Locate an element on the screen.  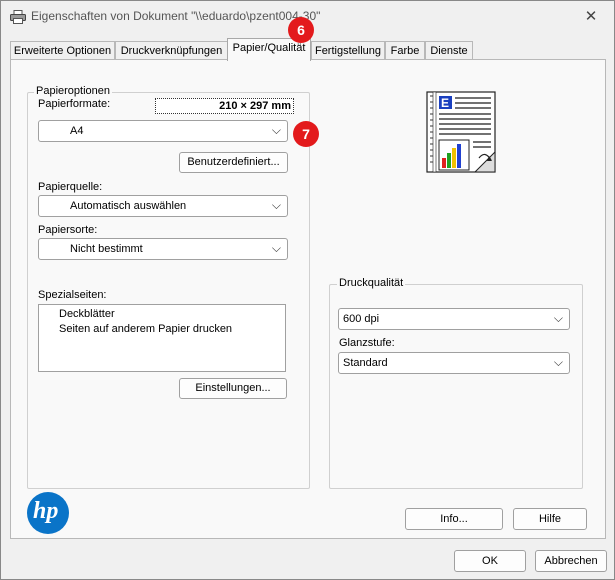
tab-fertigstellung: Fertigstellung is located at coordinates (348, 51).